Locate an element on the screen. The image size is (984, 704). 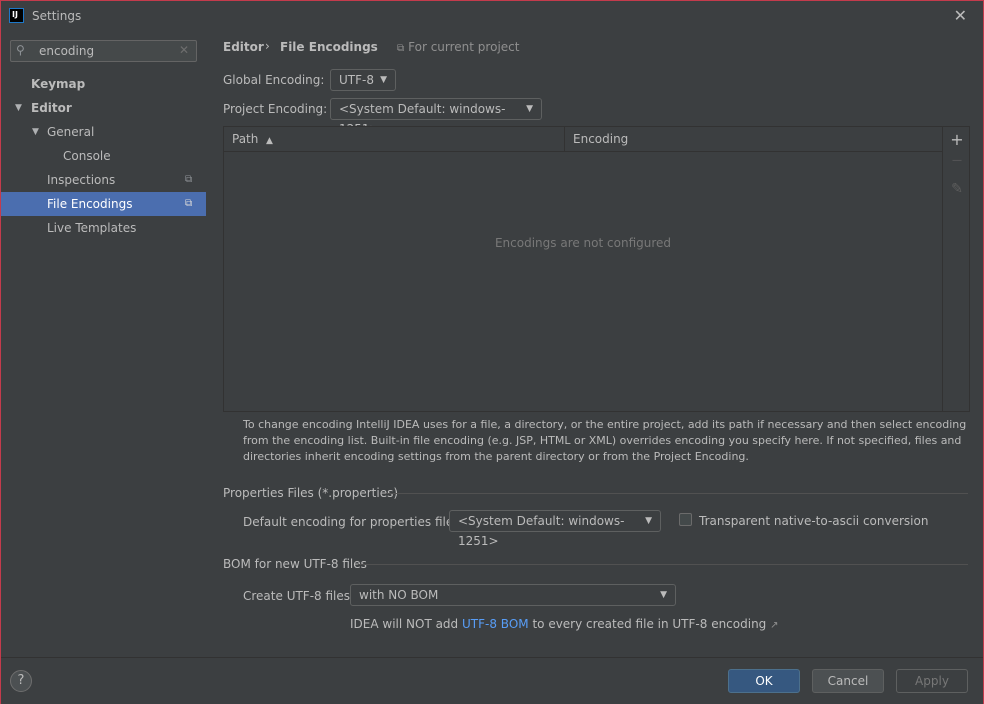
project-encoding-label: Project Encoding: is located at coordinates (275, 109).